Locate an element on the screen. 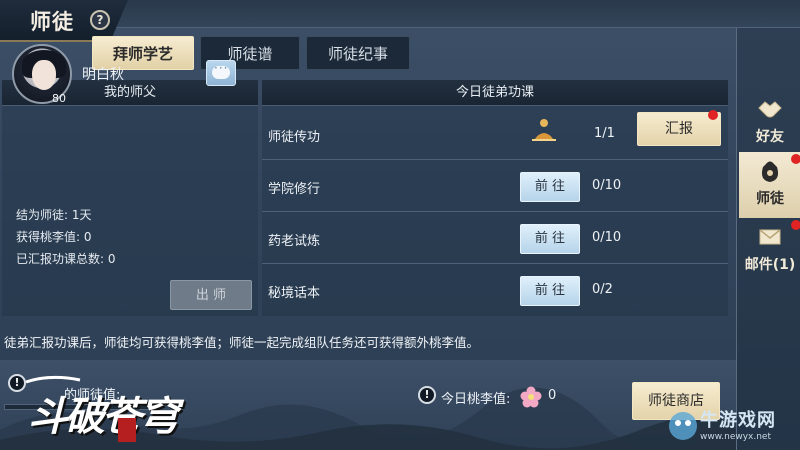  chat-bubble-icon is located at coordinates (221, 70).